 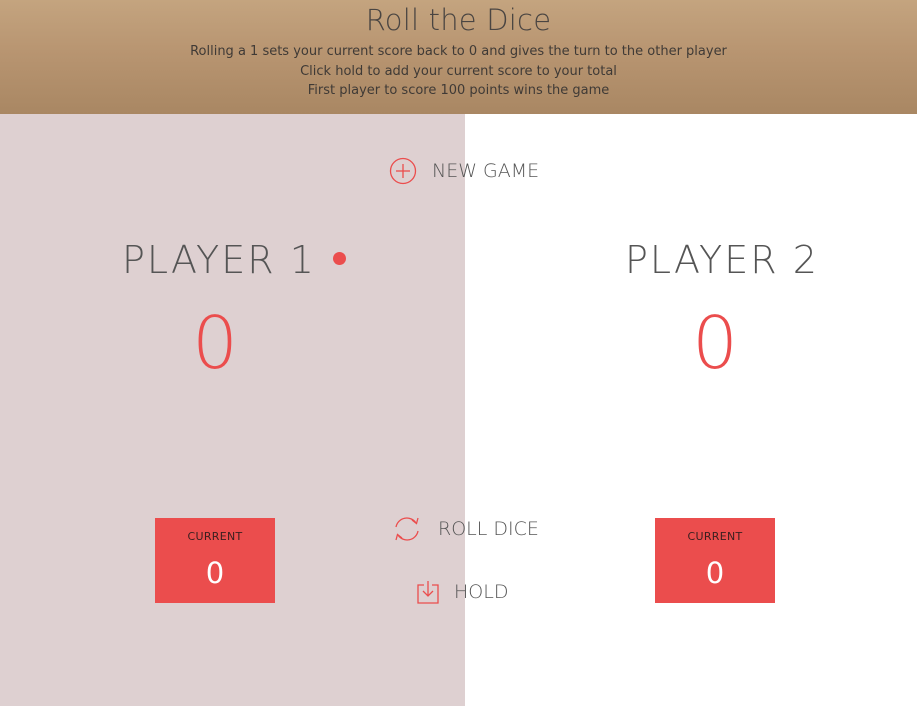 I want to click on player-2-current-score: 0, so click(x=715, y=573).